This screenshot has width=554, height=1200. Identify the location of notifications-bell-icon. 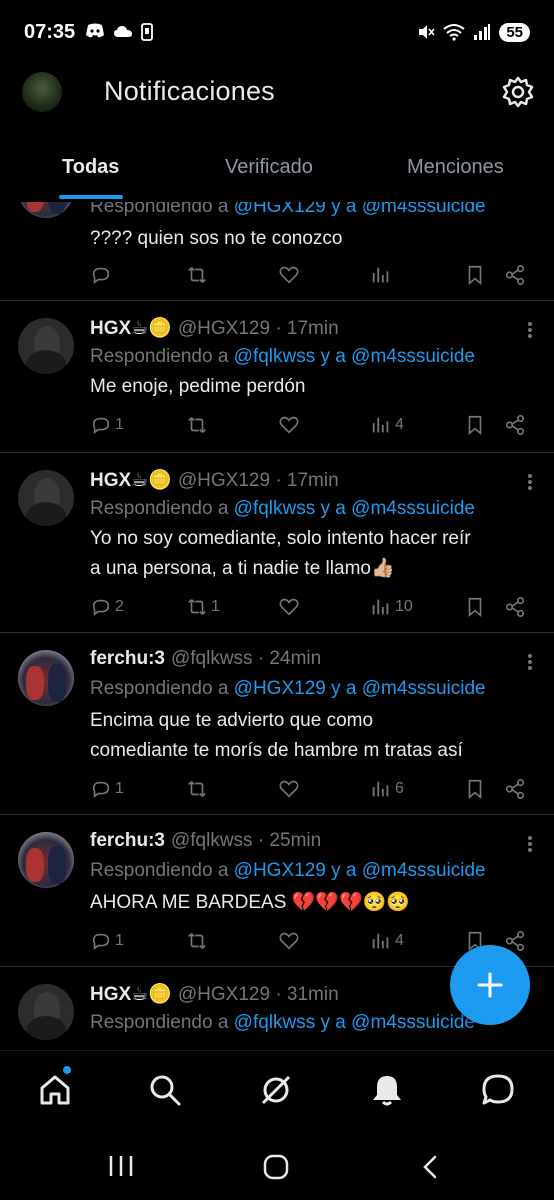
(387, 1090).